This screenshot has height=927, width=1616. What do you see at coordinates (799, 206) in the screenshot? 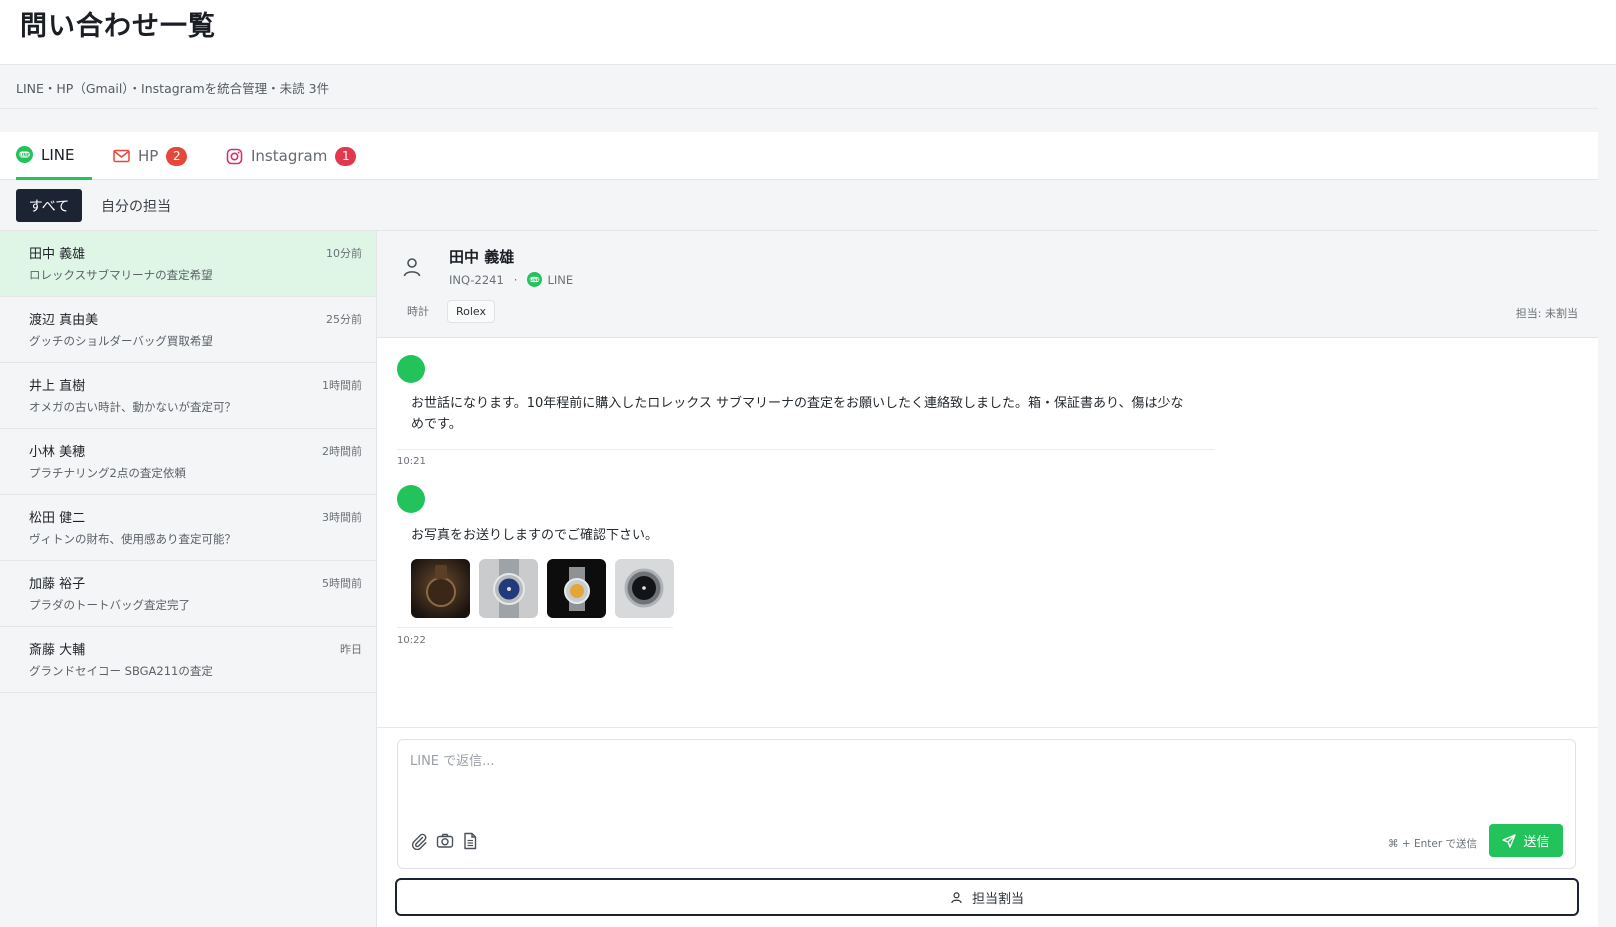
I see `filter-bar: すべて 自分の担当` at bounding box center [799, 206].